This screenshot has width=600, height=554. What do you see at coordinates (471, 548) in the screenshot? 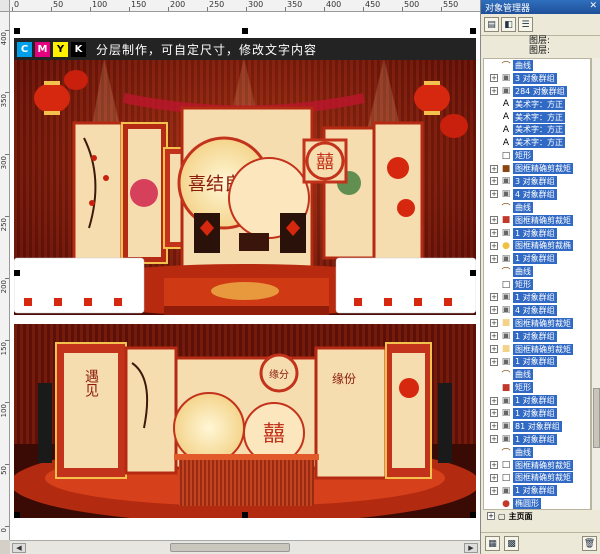
I see `scroll-right-button: ▶` at bounding box center [471, 548].